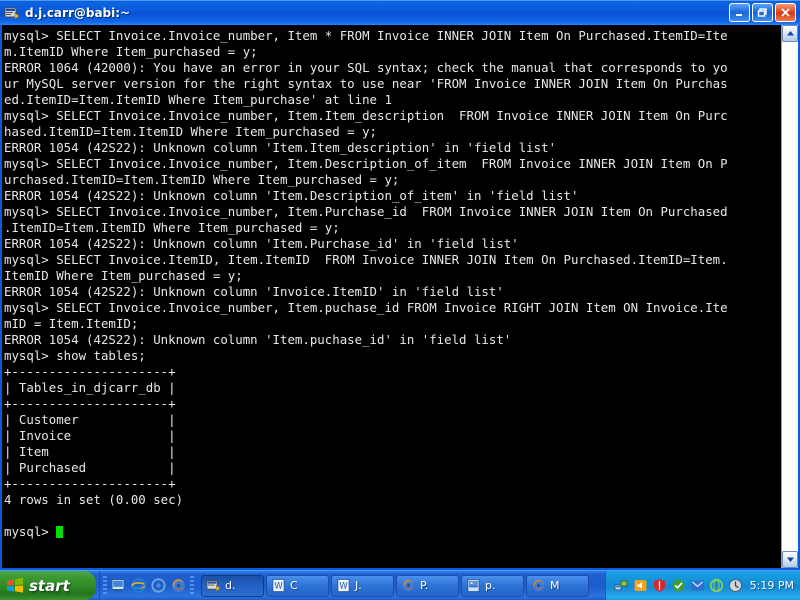 This screenshot has height=600, width=800. I want to click on terminal-line: mysql> show tables;, so click(75, 355).